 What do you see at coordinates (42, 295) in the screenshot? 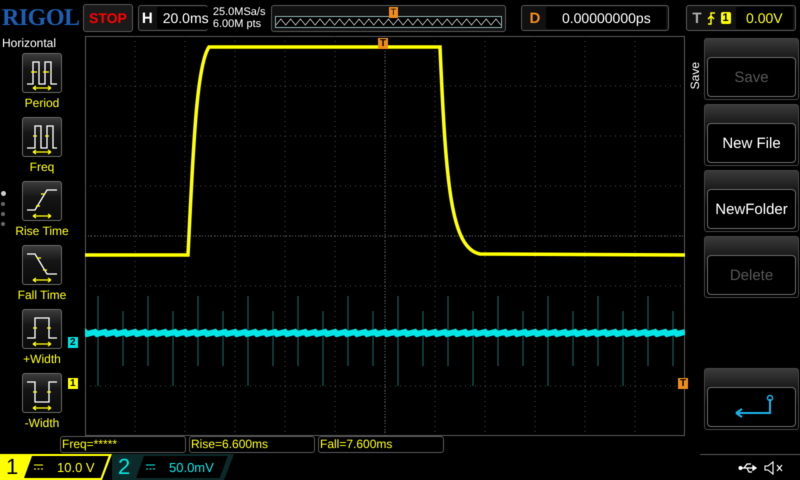
I see `measure-label: Fall Time` at bounding box center [42, 295].